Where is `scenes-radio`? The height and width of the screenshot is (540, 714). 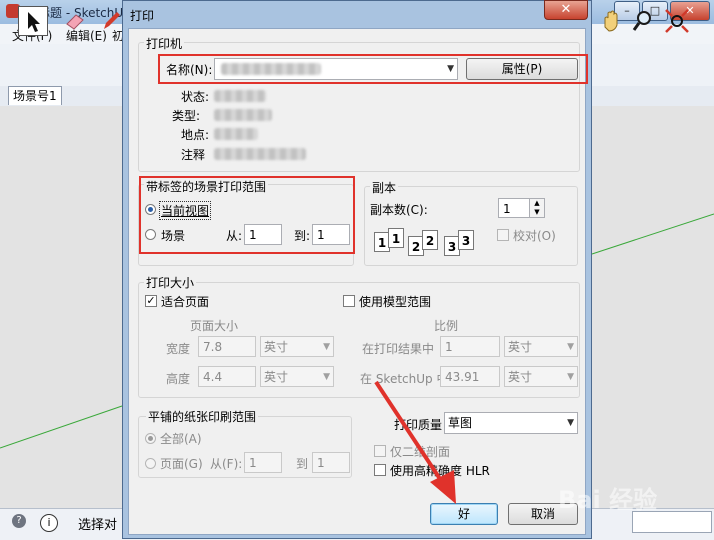
scenes-radio is located at coordinates (150, 234).